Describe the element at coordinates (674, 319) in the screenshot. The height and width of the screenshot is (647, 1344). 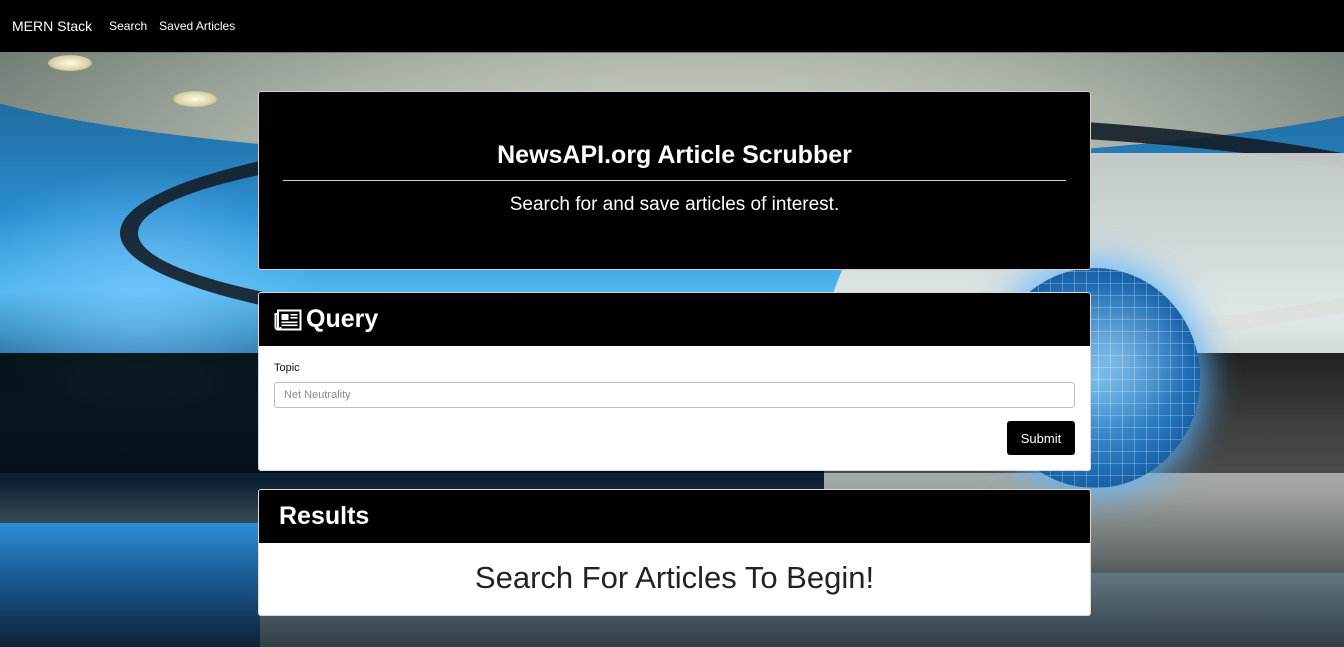
I see `query-panel-heading: Query` at that location.